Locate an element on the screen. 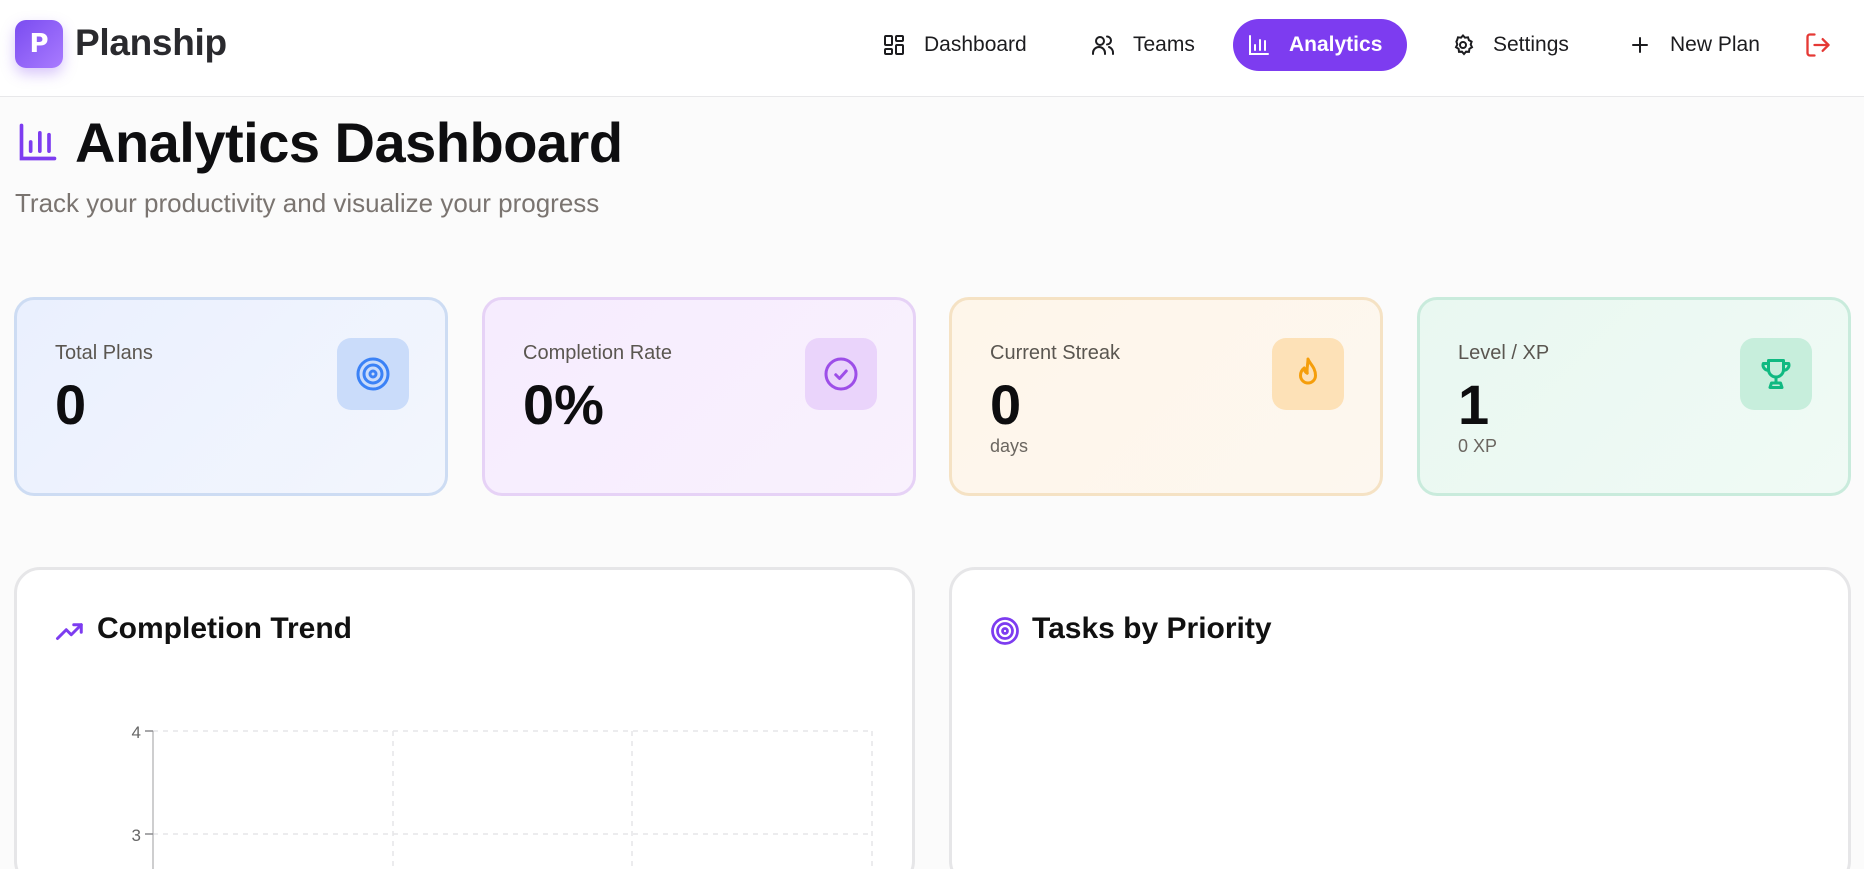 This screenshot has height=869, width=1864. stat-card-total-plans: Total Plans 0 is located at coordinates (231, 396).